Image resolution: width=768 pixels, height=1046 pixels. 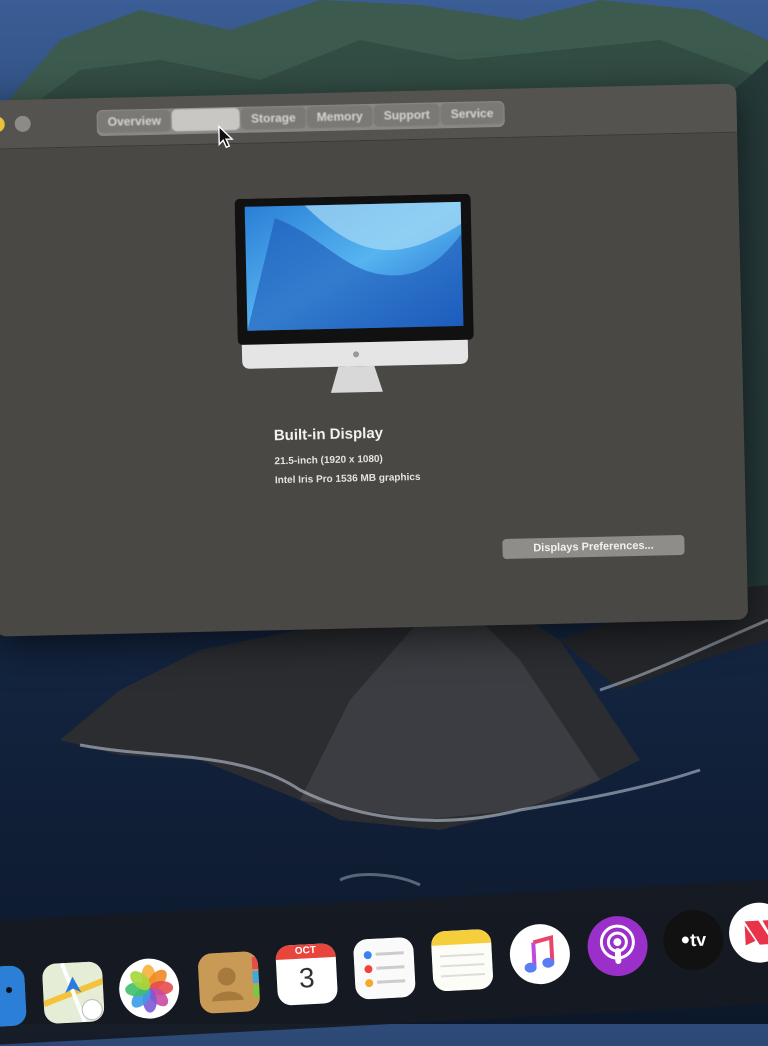 I want to click on mouse-pointer-icon, so click(x=226, y=137).